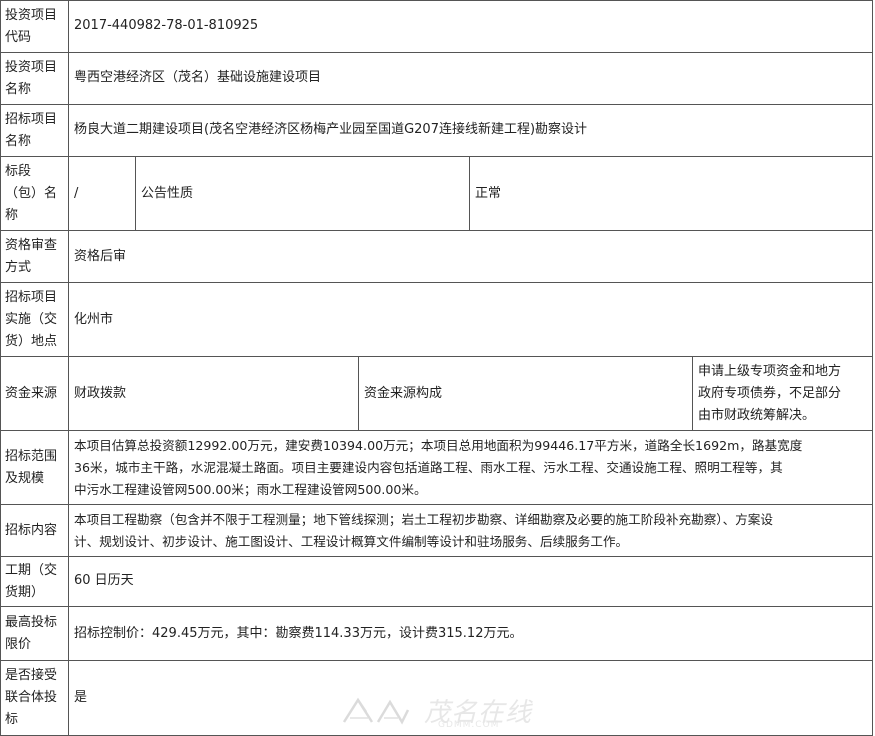  Describe the element at coordinates (470, 78) in the screenshot. I see `project-name-value: 粤西空港经济区（茂名）基础设施建设项目` at that location.